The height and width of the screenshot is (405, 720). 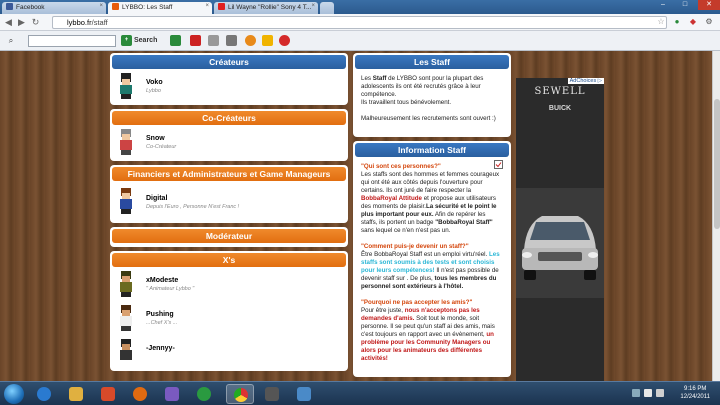 What do you see at coordinates (160, 314) in the screenshot?
I see `member-name: Pushing` at bounding box center [160, 314].